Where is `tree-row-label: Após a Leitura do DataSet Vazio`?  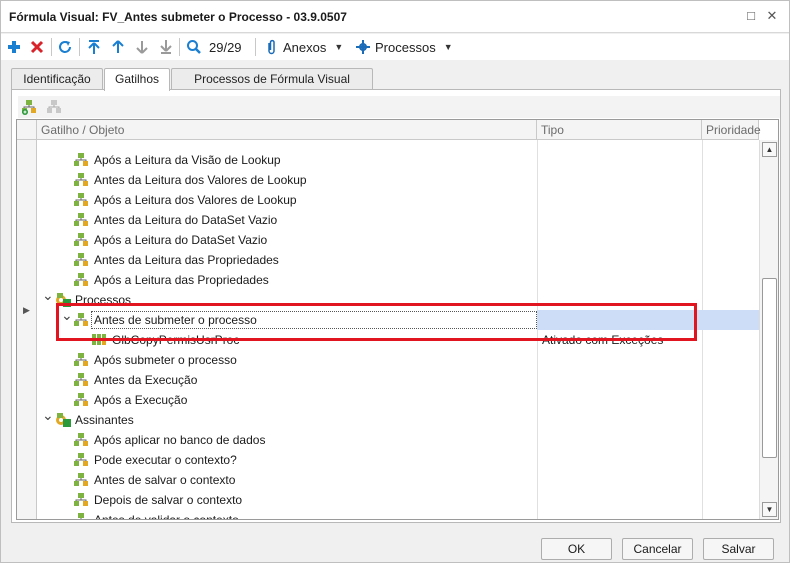 tree-row-label: Após a Leitura do DataSet Vazio is located at coordinates (181, 240).